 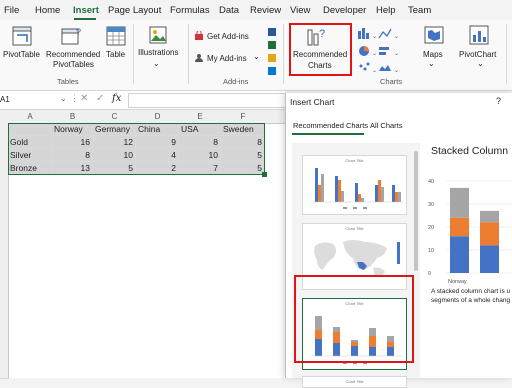 What do you see at coordinates (328, 134) in the screenshot?
I see `active-tab-underline` at bounding box center [328, 134].